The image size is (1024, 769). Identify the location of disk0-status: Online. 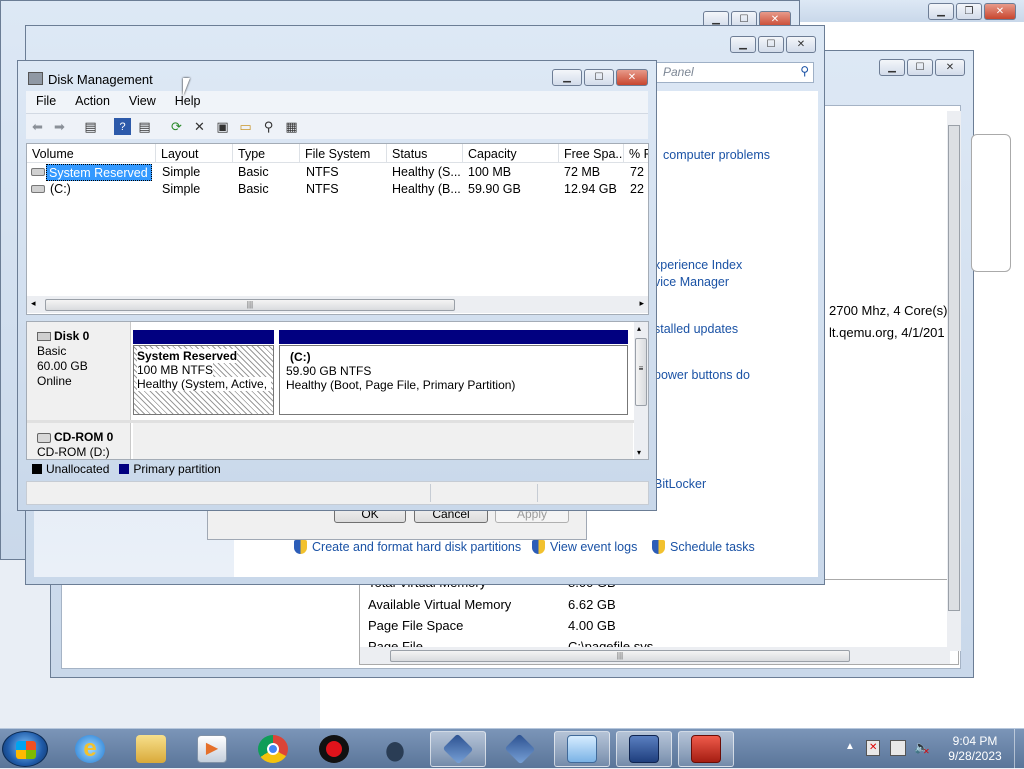
(54, 381).